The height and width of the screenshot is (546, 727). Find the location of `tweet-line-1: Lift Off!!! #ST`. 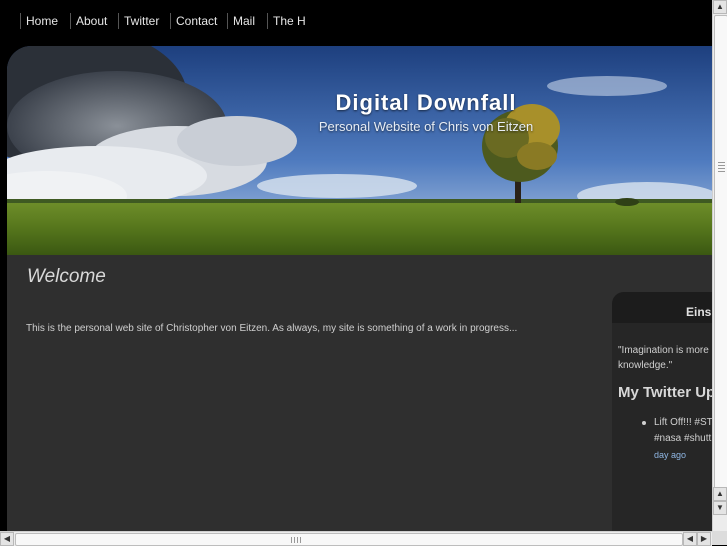

tweet-line-1: Lift Off!!! #ST is located at coordinates (683, 422).